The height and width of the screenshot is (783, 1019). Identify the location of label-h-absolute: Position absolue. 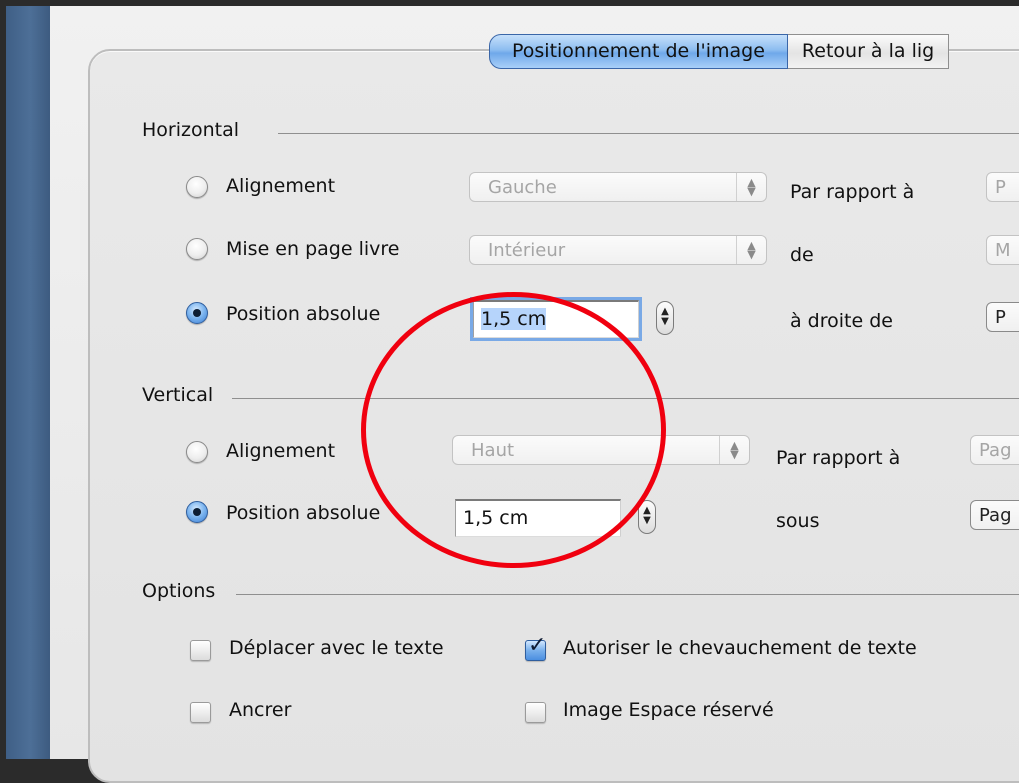
(303, 314).